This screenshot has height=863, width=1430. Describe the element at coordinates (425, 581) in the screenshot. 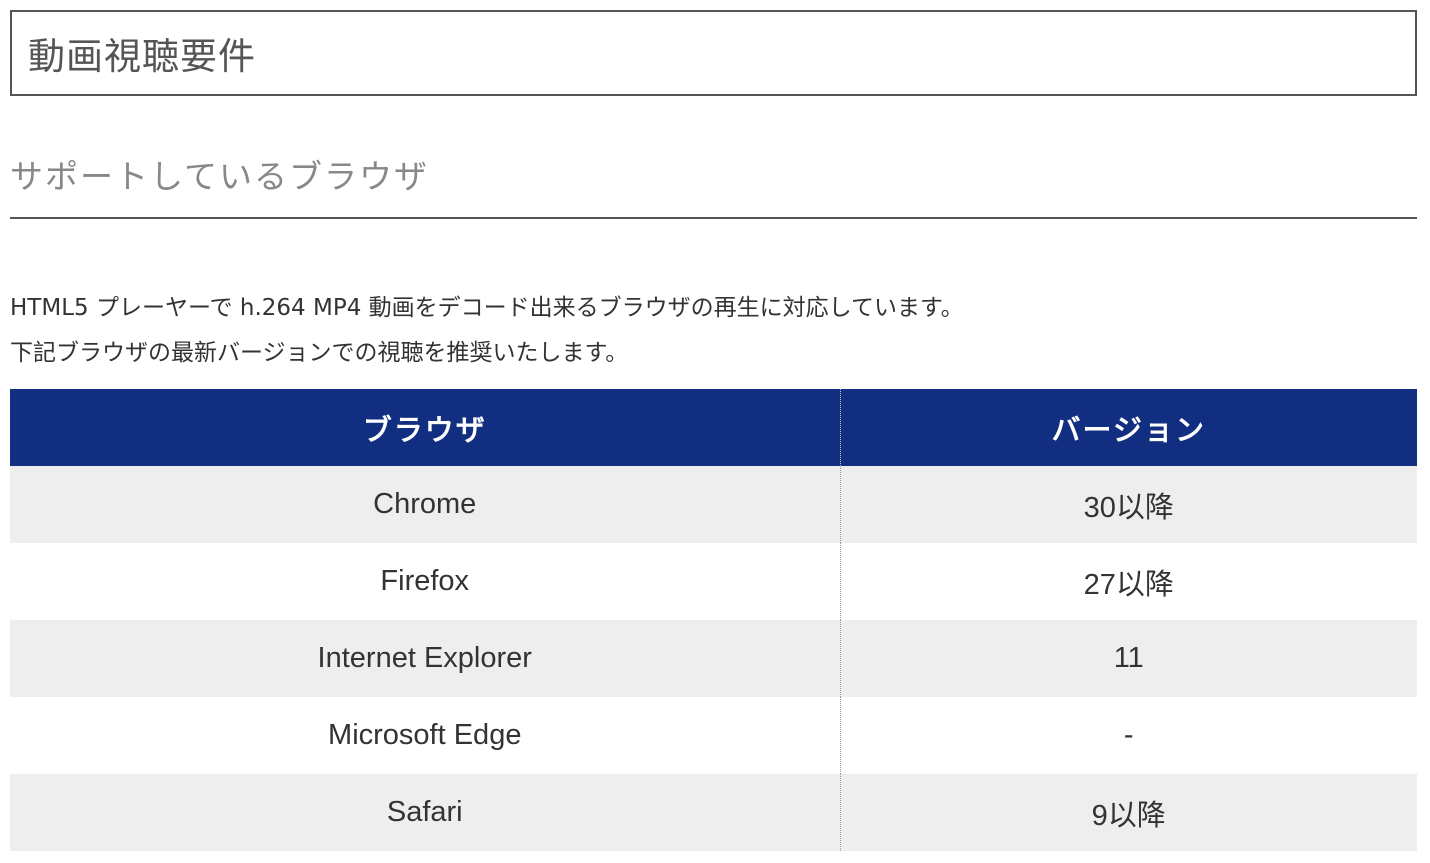

I see `browser-cell: Firefox` at that location.